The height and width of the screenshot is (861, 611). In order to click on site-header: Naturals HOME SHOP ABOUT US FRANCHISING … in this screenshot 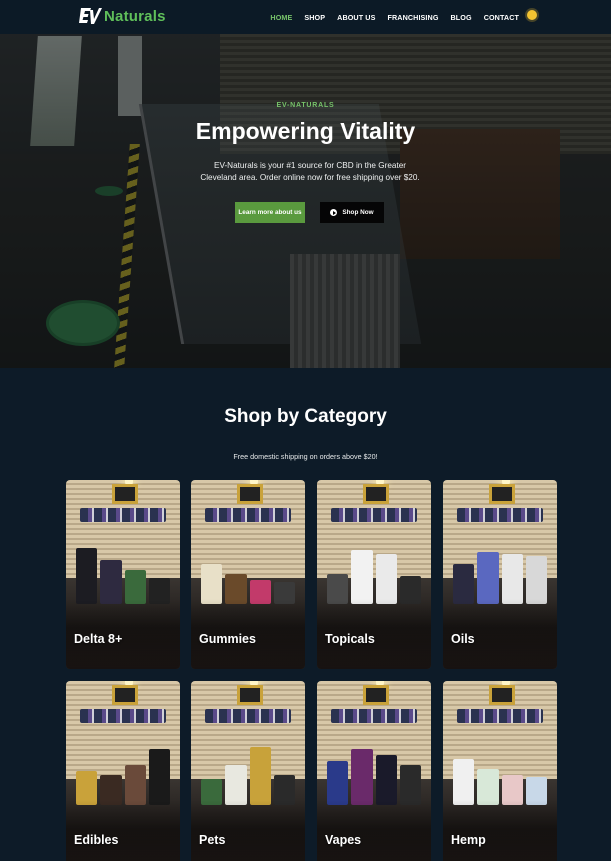, I will do `click(305, 17)`.